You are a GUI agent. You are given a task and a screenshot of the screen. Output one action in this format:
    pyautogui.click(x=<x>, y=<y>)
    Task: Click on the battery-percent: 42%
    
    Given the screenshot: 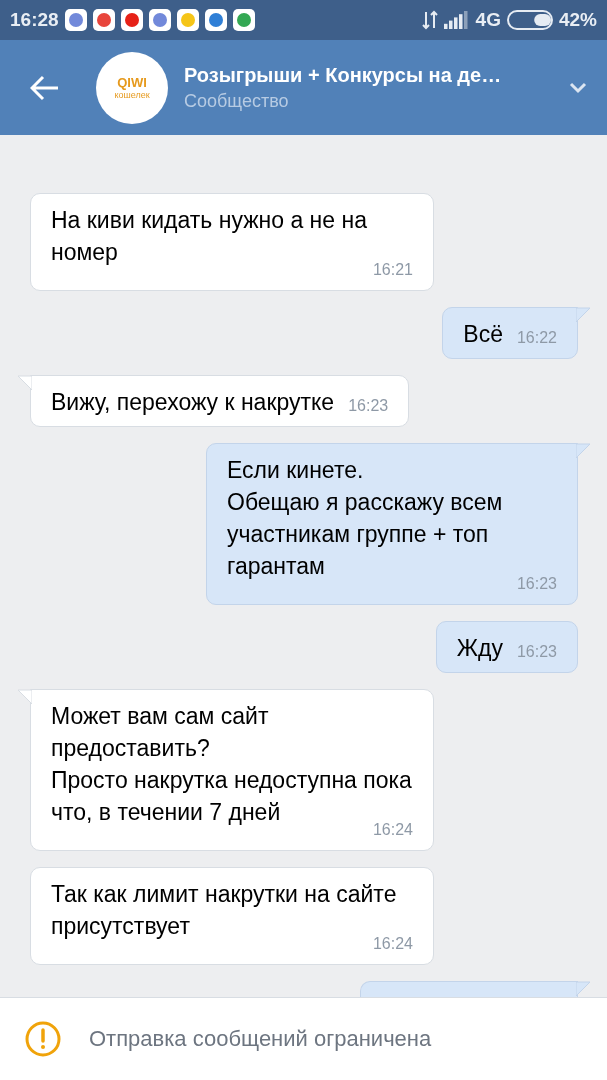 What is the action you would take?
    pyautogui.click(x=577, y=20)
    